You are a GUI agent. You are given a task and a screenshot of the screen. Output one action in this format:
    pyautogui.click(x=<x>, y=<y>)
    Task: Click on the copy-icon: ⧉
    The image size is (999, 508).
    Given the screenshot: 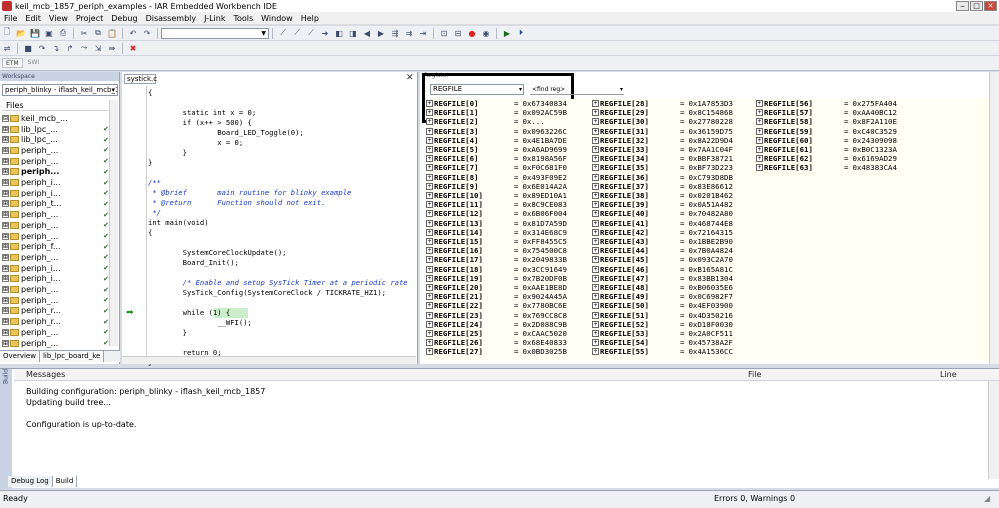 What is the action you would take?
    pyautogui.click(x=98, y=33)
    